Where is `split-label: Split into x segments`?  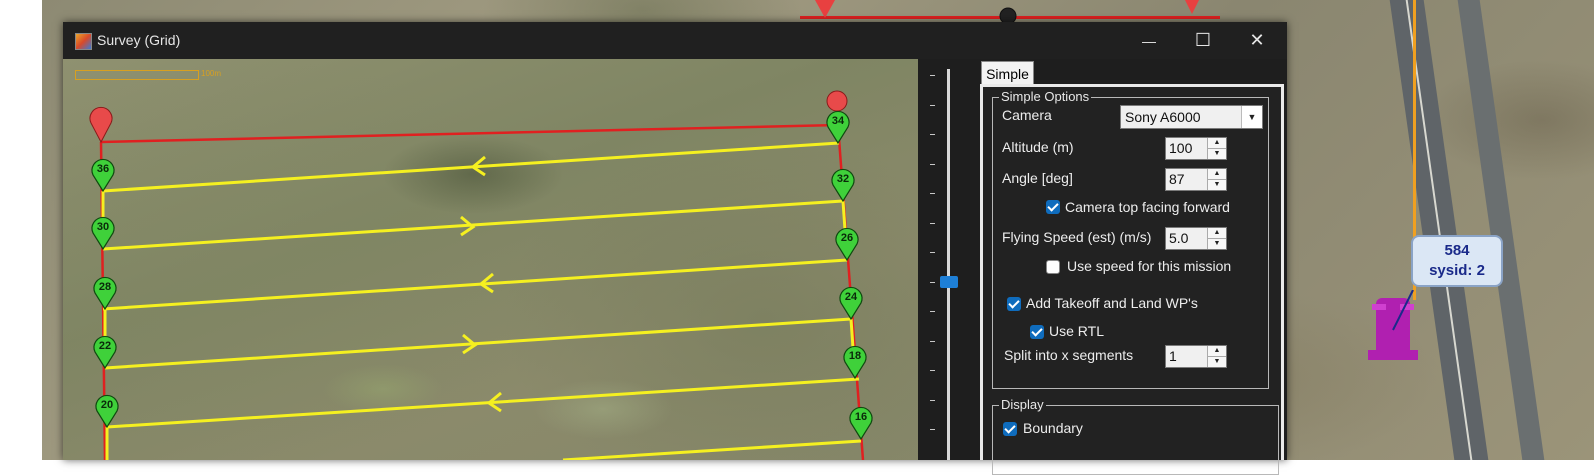
split-label: Split into x segments is located at coordinates (1069, 355).